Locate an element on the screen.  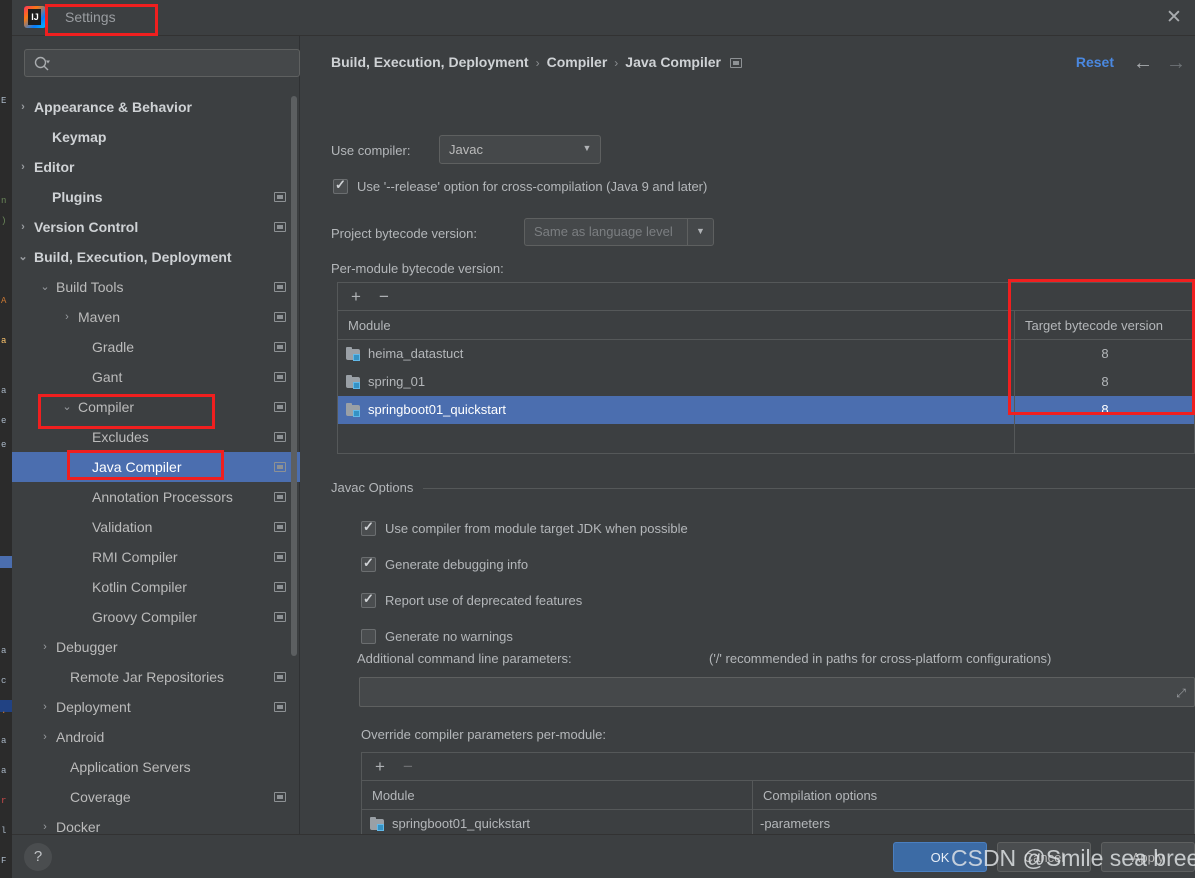
sliver-text: a is located at coordinates (4, 741).